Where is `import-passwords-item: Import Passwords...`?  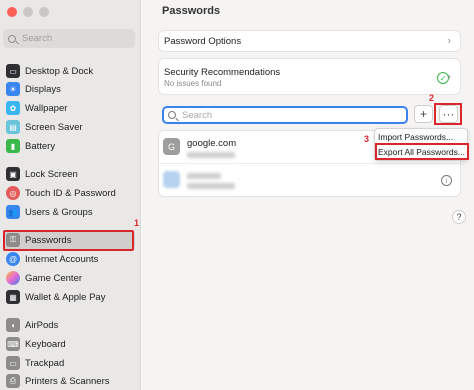 import-passwords-item: Import Passwords... is located at coordinates (415, 137).